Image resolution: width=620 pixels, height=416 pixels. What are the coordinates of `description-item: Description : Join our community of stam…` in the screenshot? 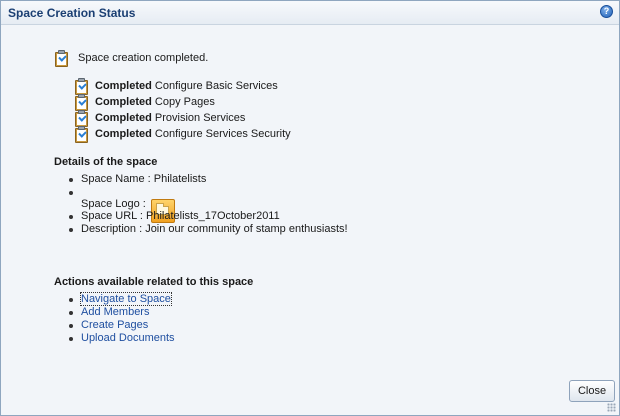 It's located at (208, 229).